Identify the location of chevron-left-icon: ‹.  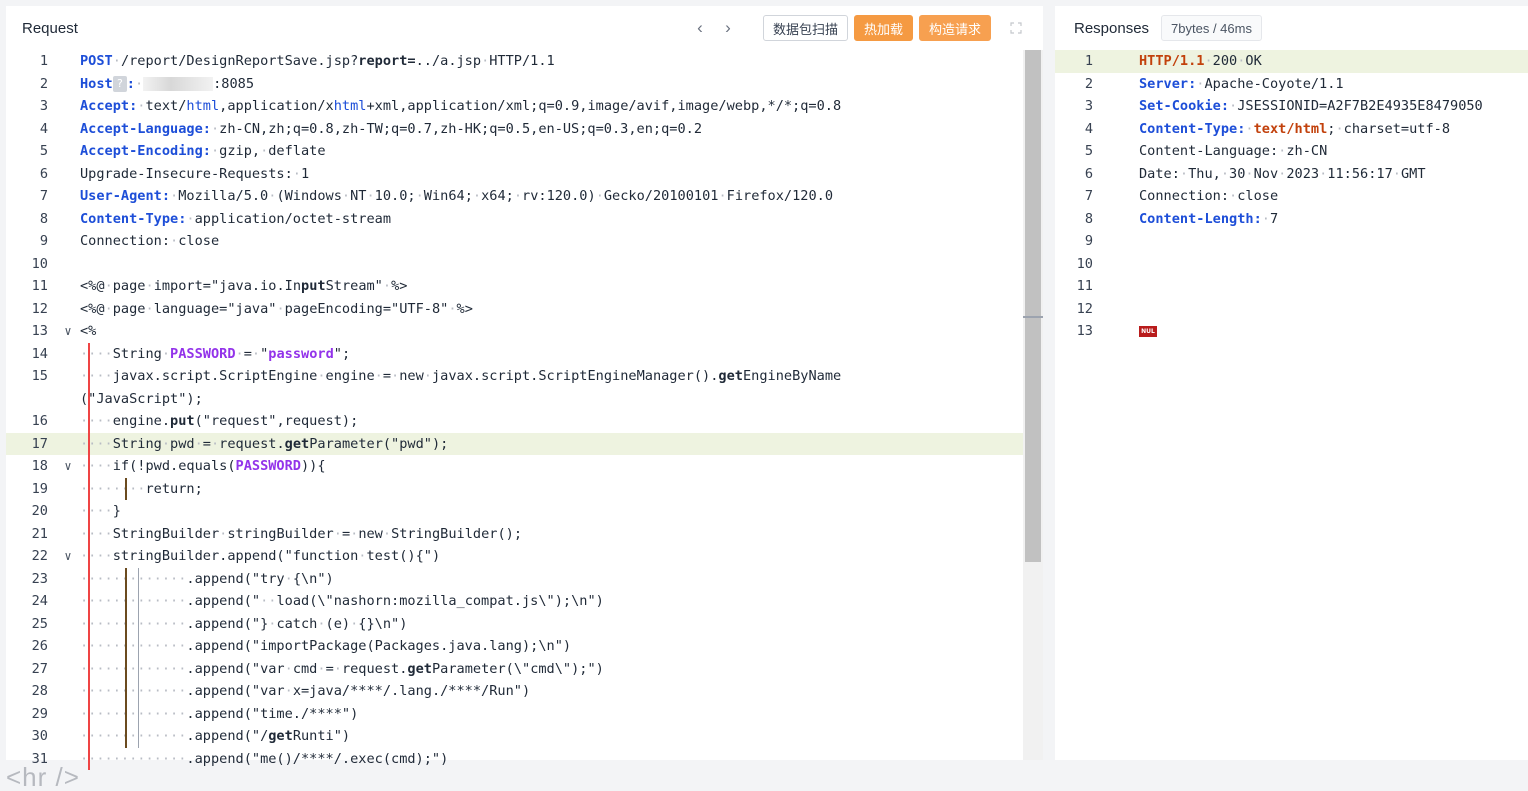
(700, 28).